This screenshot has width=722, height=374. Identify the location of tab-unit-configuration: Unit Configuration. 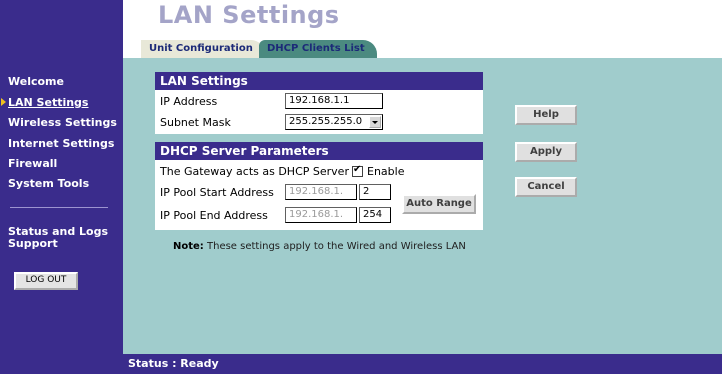
(203, 49).